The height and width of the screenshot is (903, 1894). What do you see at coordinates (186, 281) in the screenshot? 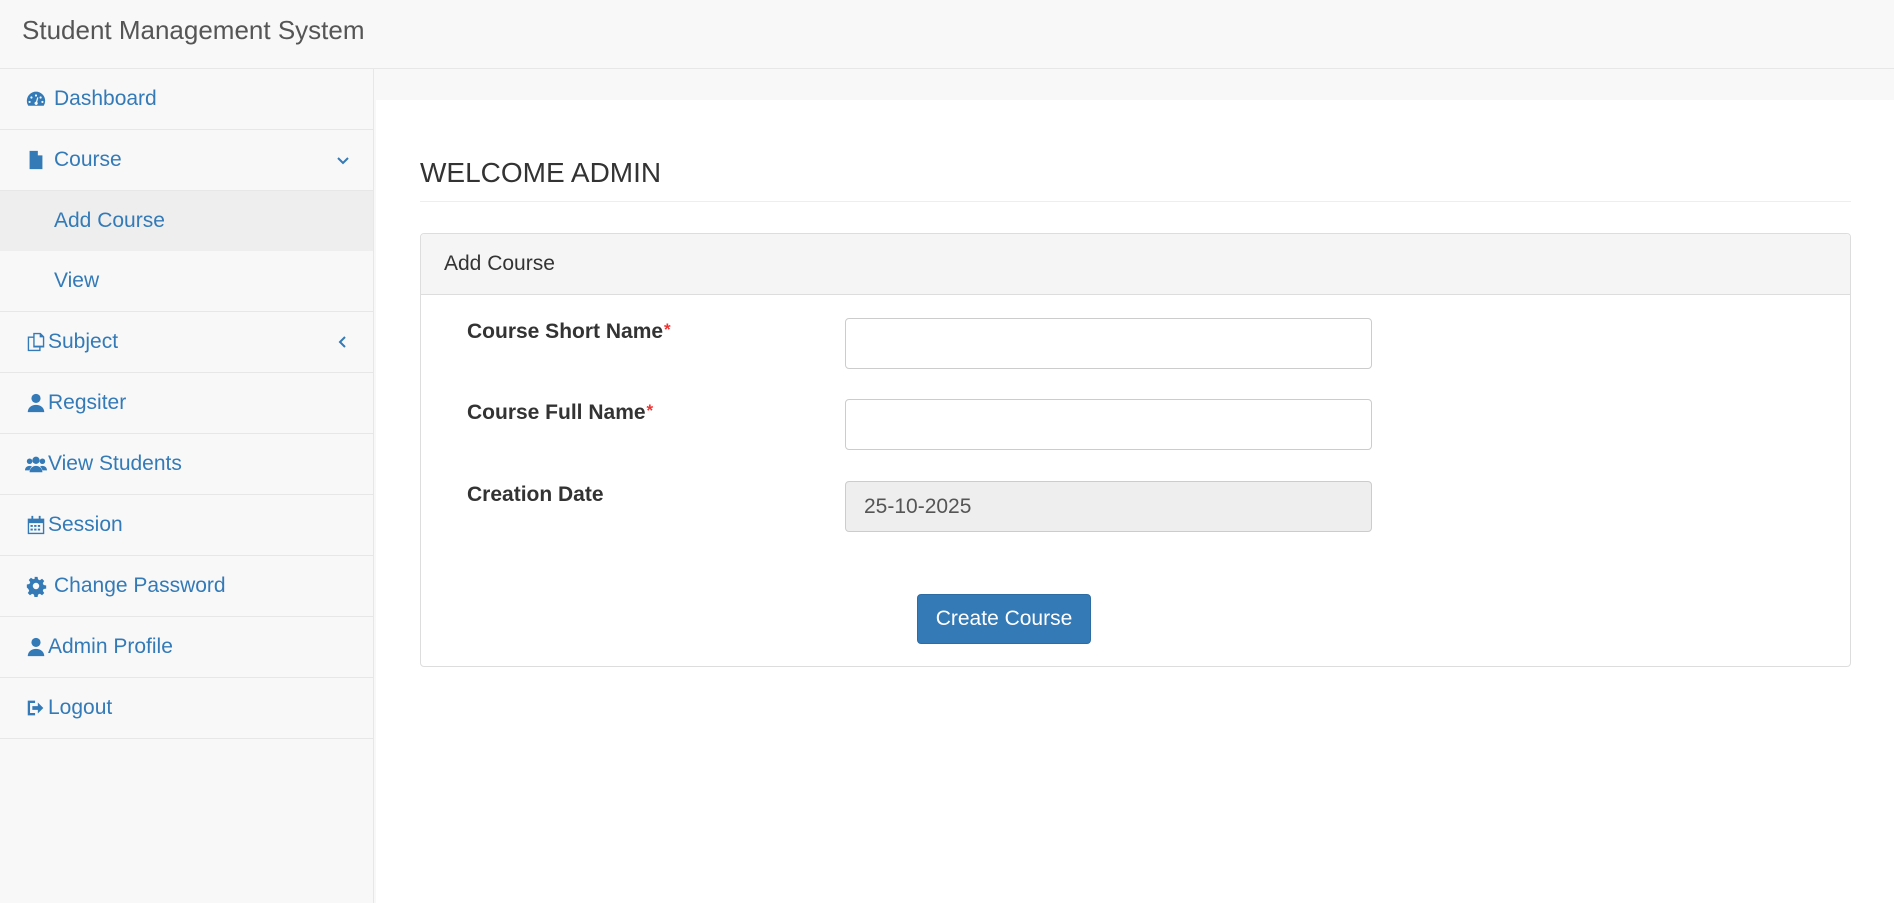
I see `sidebar-subitem-view: View` at bounding box center [186, 281].